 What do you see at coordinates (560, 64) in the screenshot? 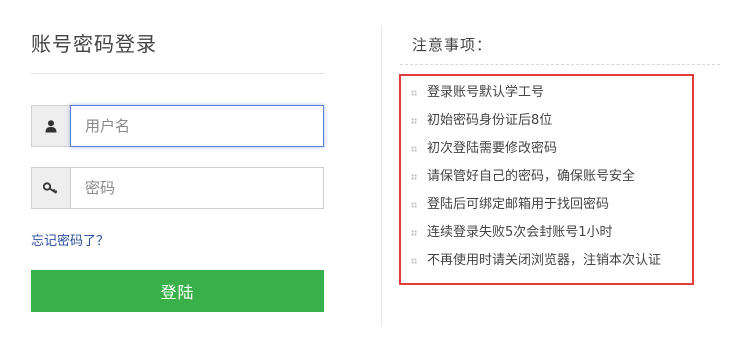
I see `notes-title-divider` at bounding box center [560, 64].